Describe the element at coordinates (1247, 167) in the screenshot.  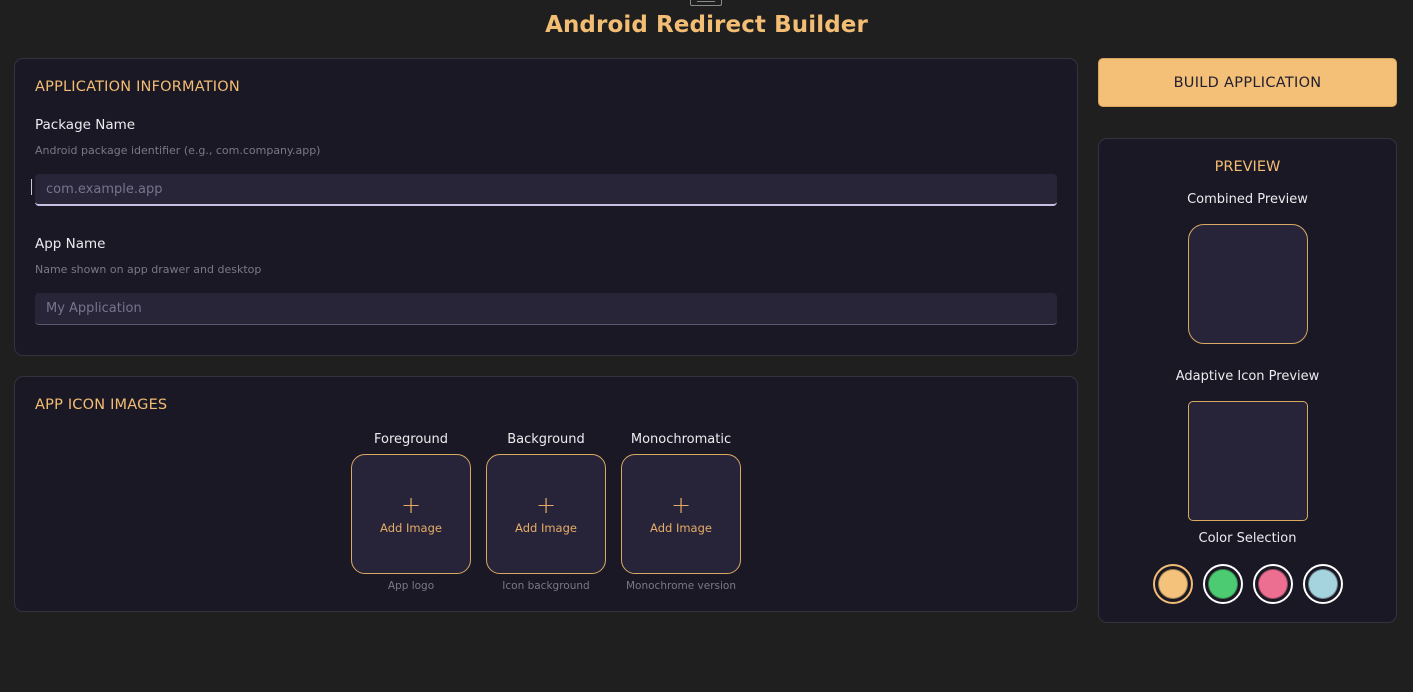
I see `preview-heading: PREVIEW` at that location.